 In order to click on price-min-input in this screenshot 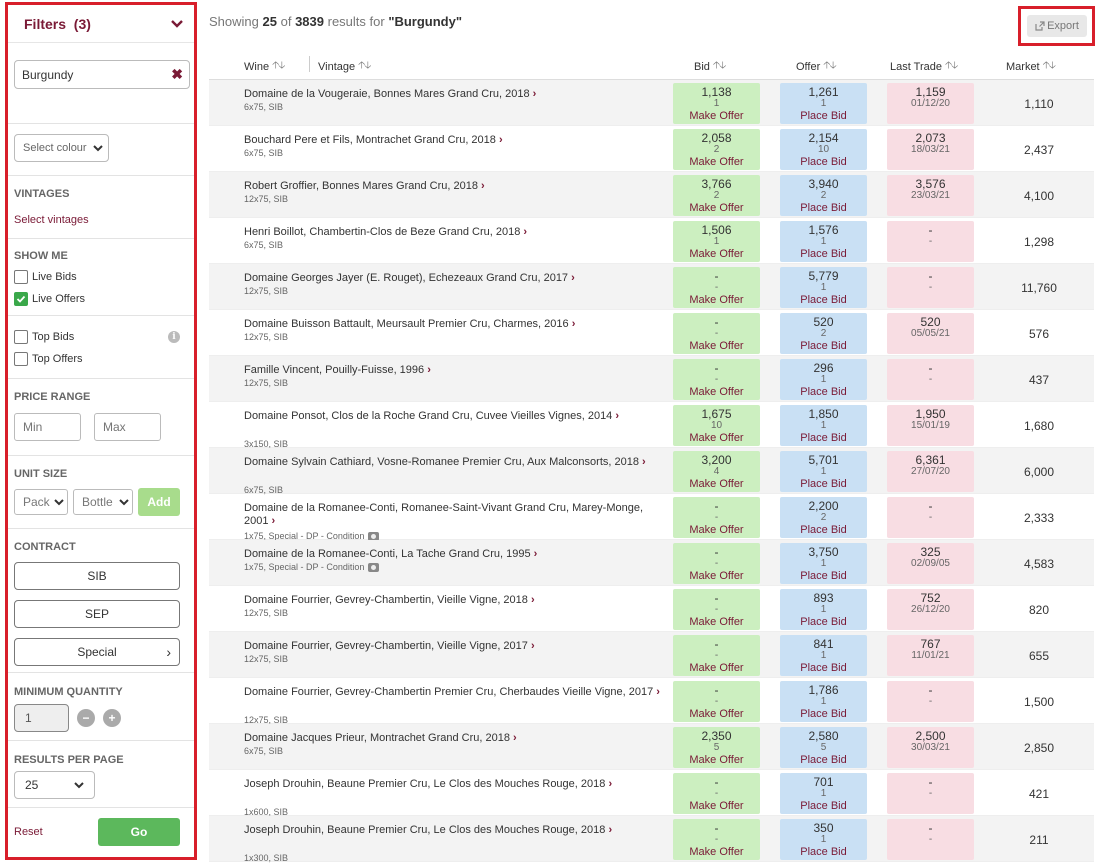, I will do `click(47, 427)`.